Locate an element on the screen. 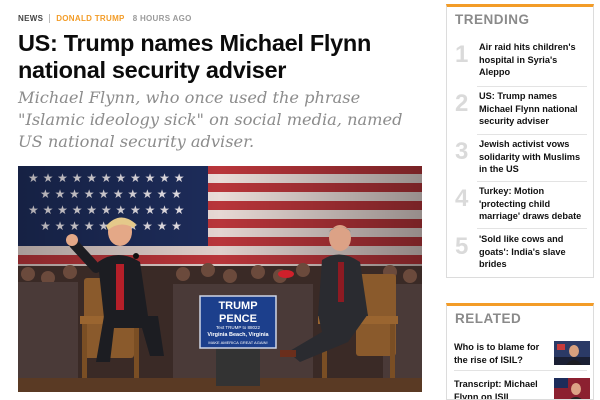 The width and height of the screenshot is (600, 400). topic-link: DONALD TRUMP is located at coordinates (90, 18).